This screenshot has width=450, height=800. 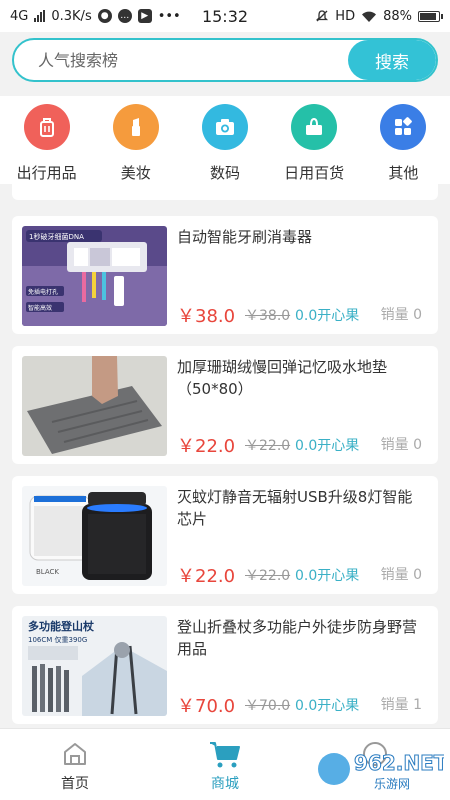 I want to click on tab-home-label: 首页, so click(x=75, y=784).